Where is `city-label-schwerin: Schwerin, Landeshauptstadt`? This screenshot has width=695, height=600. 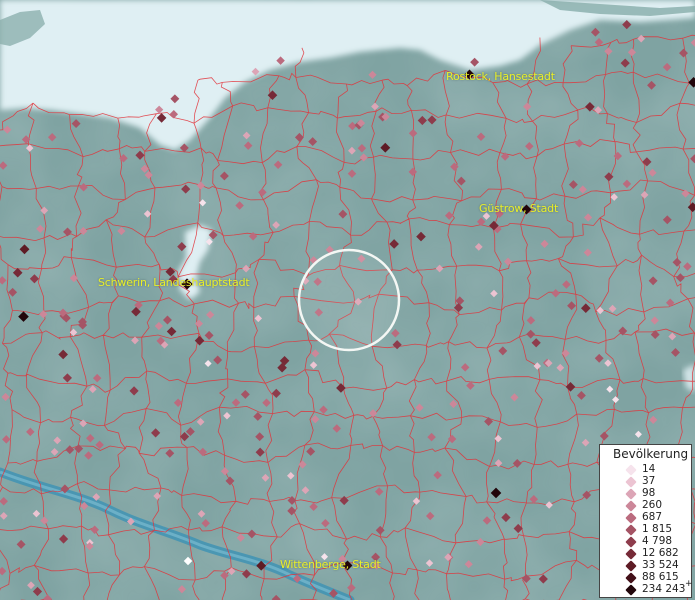 city-label-schwerin: Schwerin, Landeshauptstadt is located at coordinates (174, 282).